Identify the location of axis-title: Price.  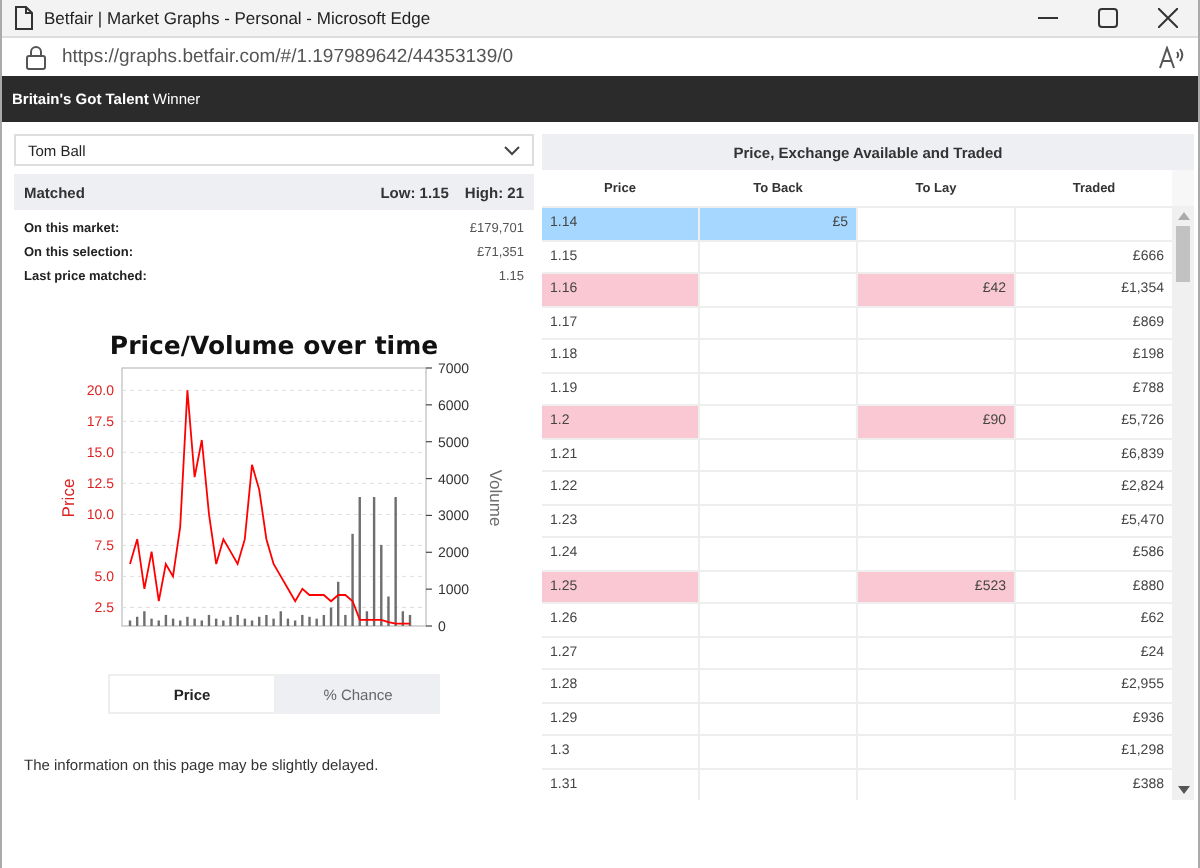
(68, 498).